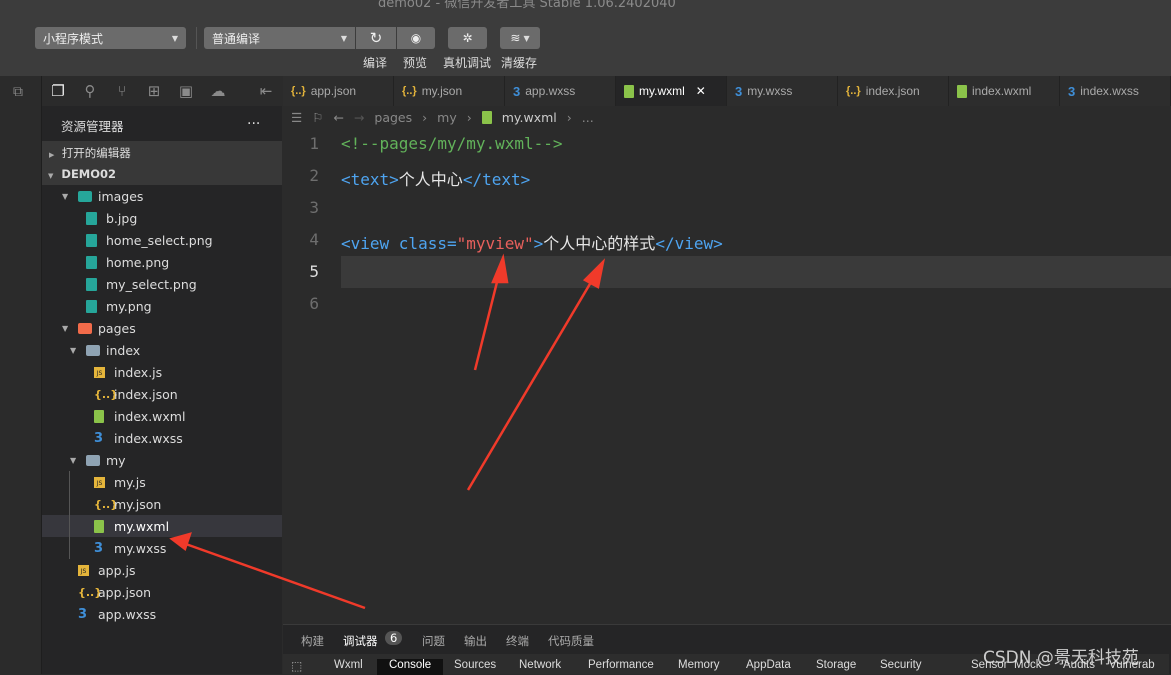 The image size is (1171, 675). I want to click on devtools-tab-performance: Performance, so click(621, 667).